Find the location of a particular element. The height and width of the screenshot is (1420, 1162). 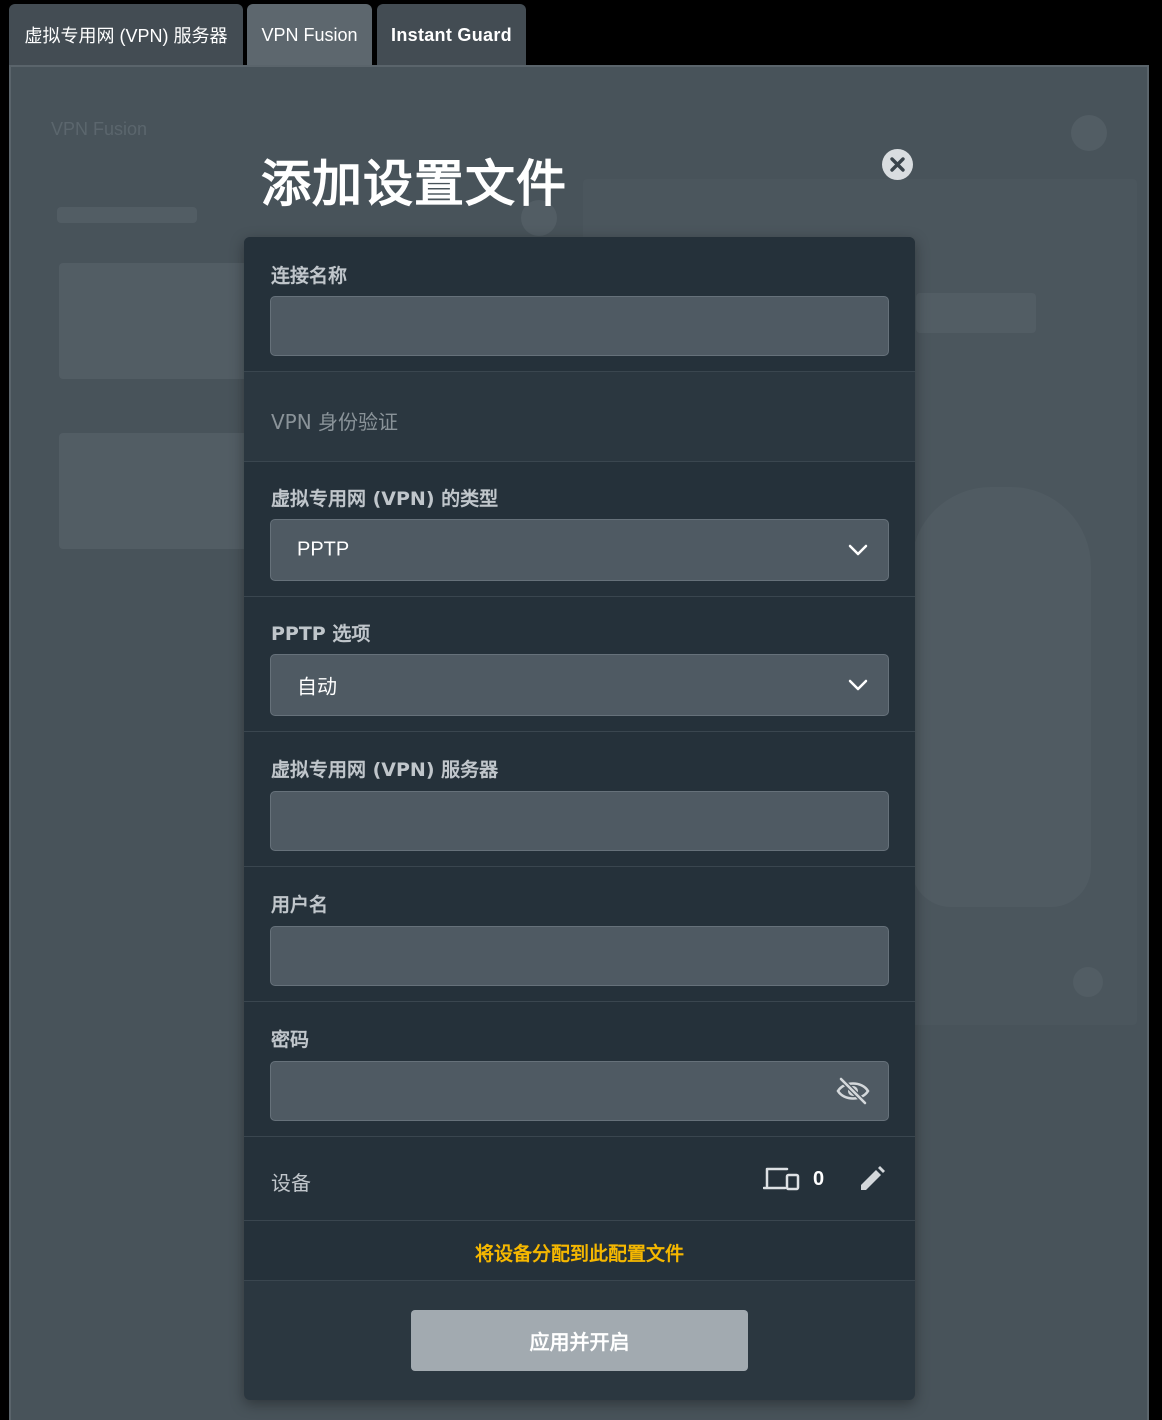

edit-icon is located at coordinates (872, 1179).